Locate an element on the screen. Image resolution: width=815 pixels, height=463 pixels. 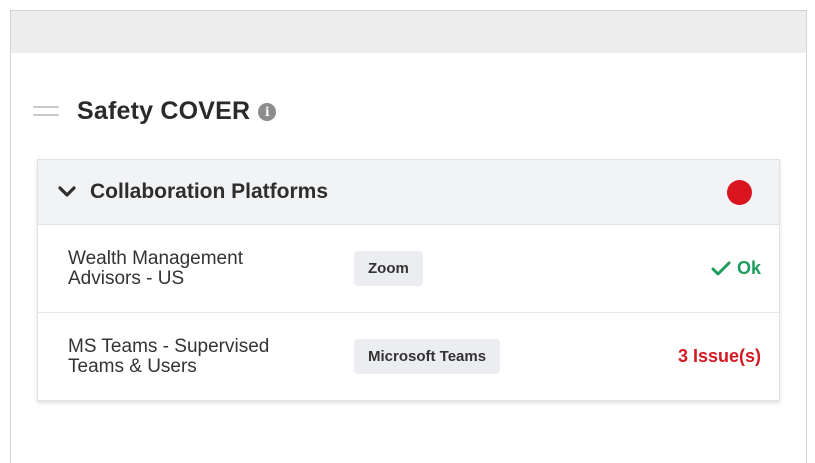
platform-tag: Microsoft Teams is located at coordinates (427, 356).